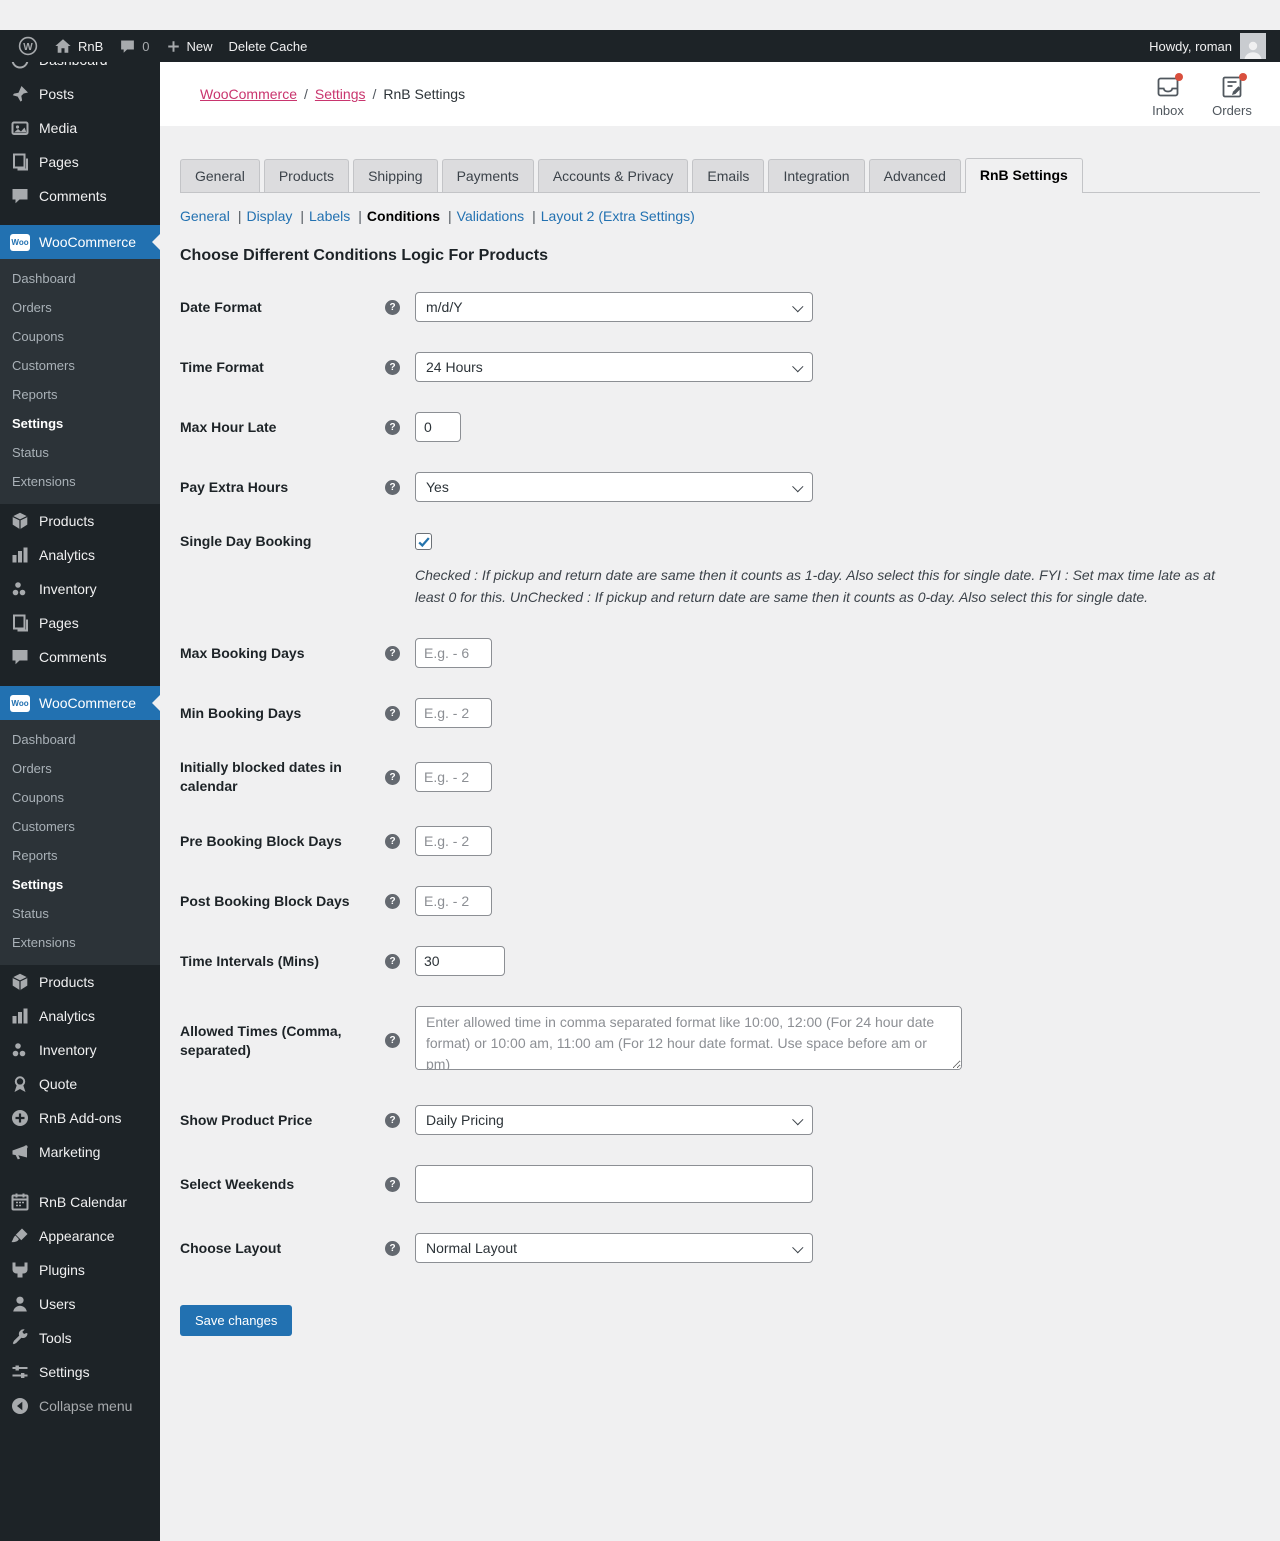 The image size is (1280, 1541). What do you see at coordinates (80, 1118) in the screenshot?
I see `sidebar-item-rnb-add-ons: RnB Add-ons` at bounding box center [80, 1118].